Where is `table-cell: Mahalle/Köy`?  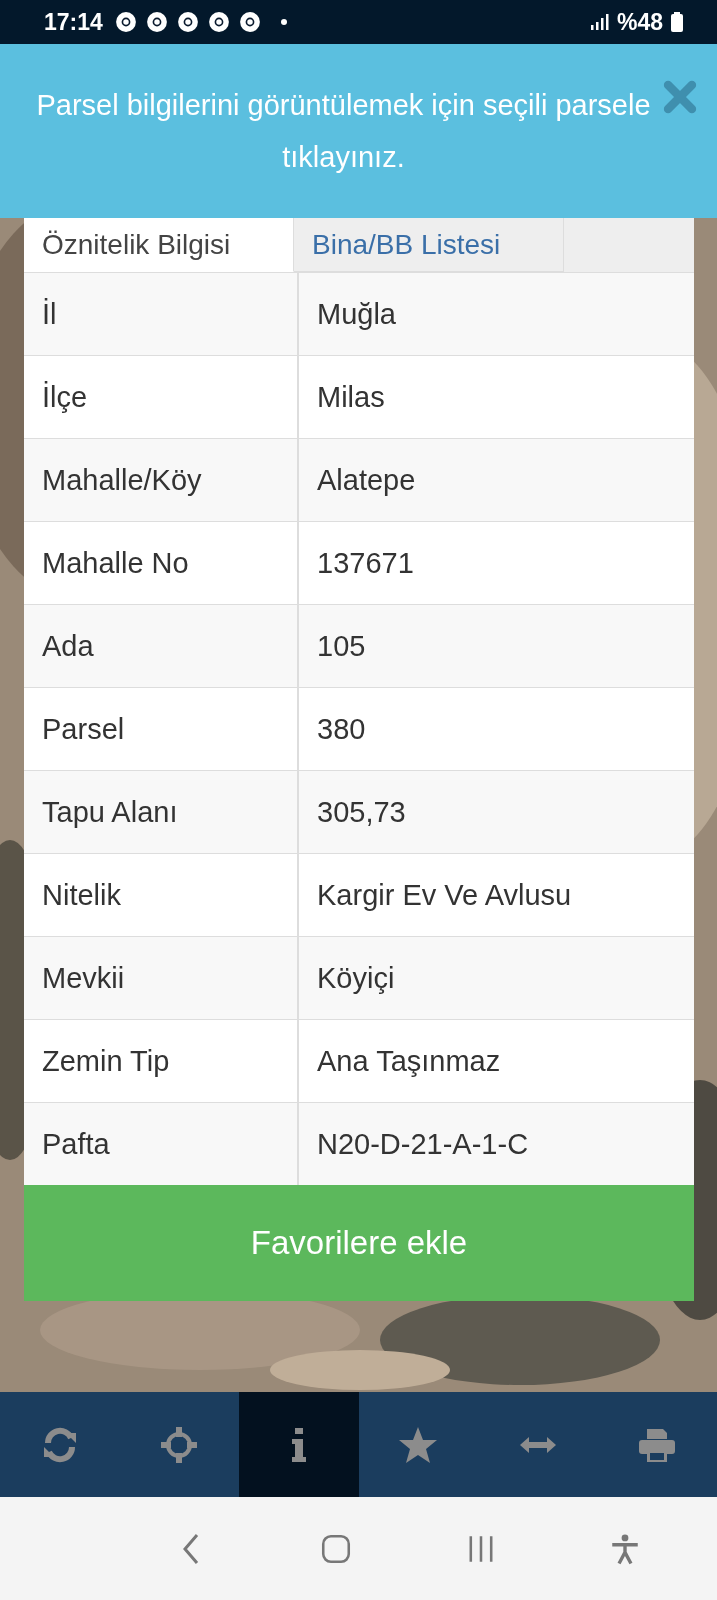 table-cell: Mahalle/Köy is located at coordinates (161, 480).